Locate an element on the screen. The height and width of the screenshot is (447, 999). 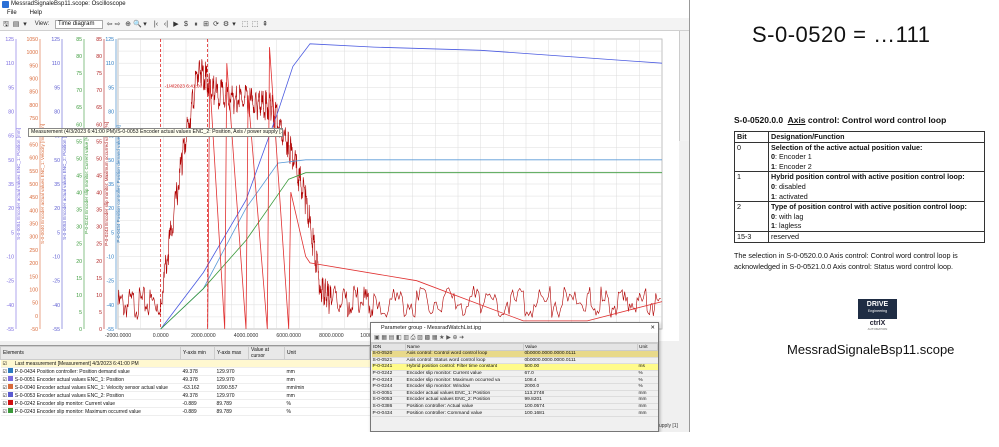
close-icon: ✕ is located at coordinates (652, 328).